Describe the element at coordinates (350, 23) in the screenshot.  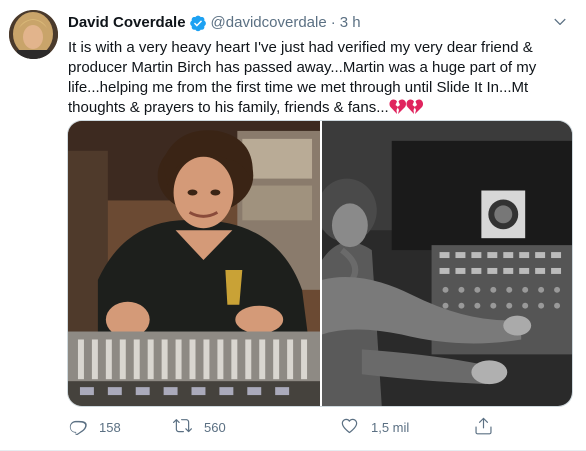
I see `tweet-timestamp: 3 h` at that location.